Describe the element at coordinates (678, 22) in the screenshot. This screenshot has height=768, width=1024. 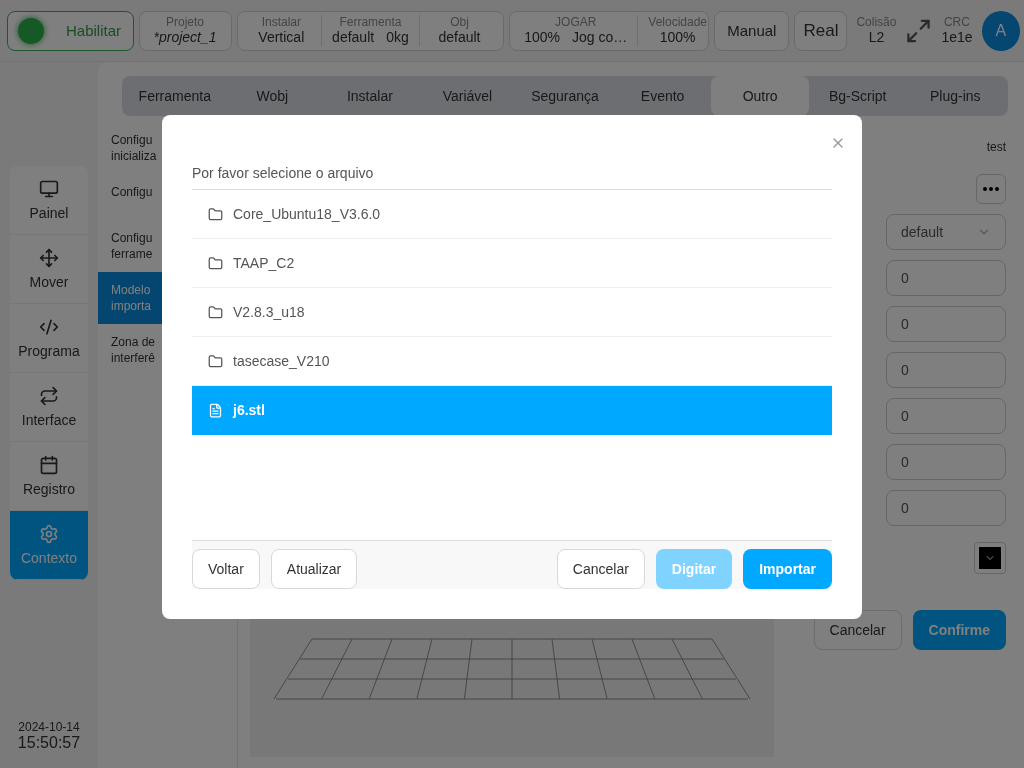
I see `jog-label: Velocidade` at that location.